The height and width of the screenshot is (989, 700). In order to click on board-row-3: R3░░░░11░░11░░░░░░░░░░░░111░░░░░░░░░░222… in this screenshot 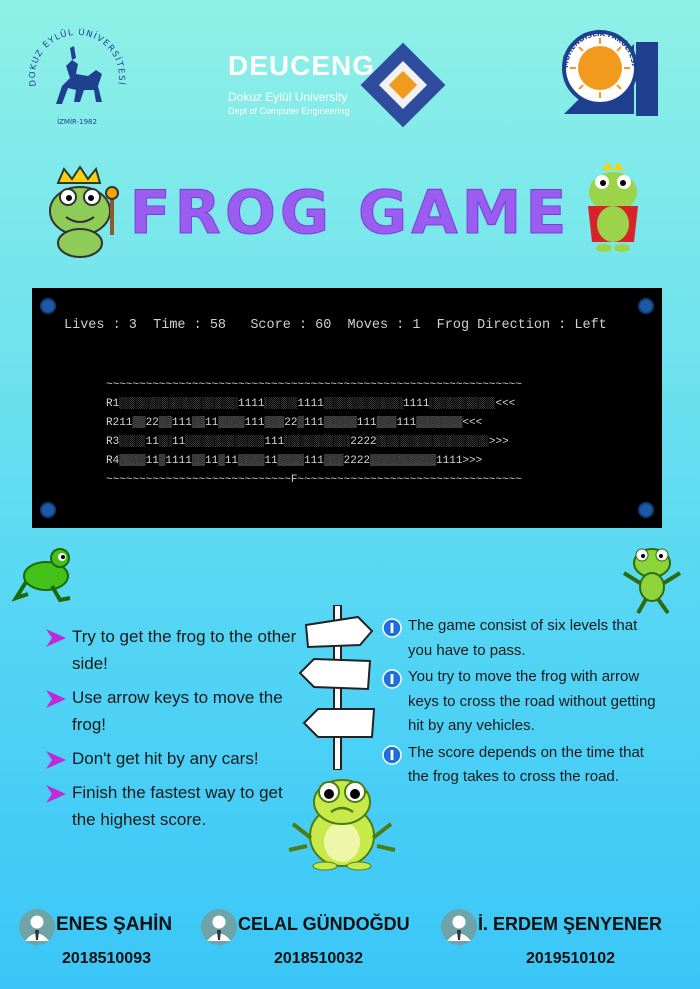, I will do `click(307, 442)`.